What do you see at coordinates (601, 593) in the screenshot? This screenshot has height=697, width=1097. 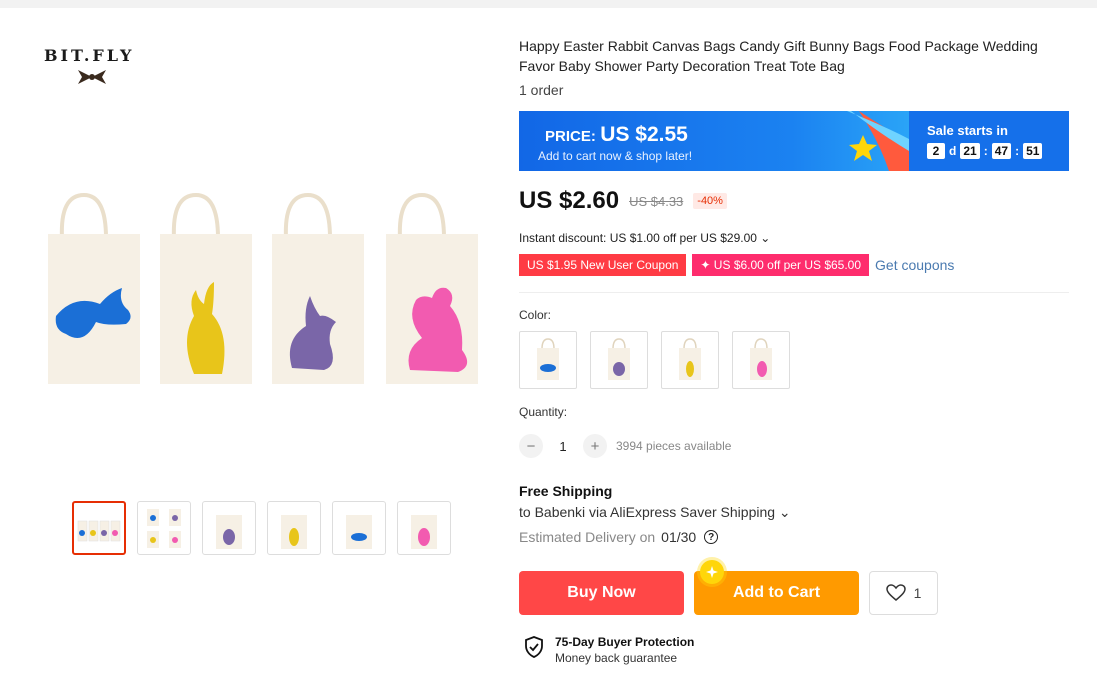 I see `buy-now-button: Buy Now` at bounding box center [601, 593].